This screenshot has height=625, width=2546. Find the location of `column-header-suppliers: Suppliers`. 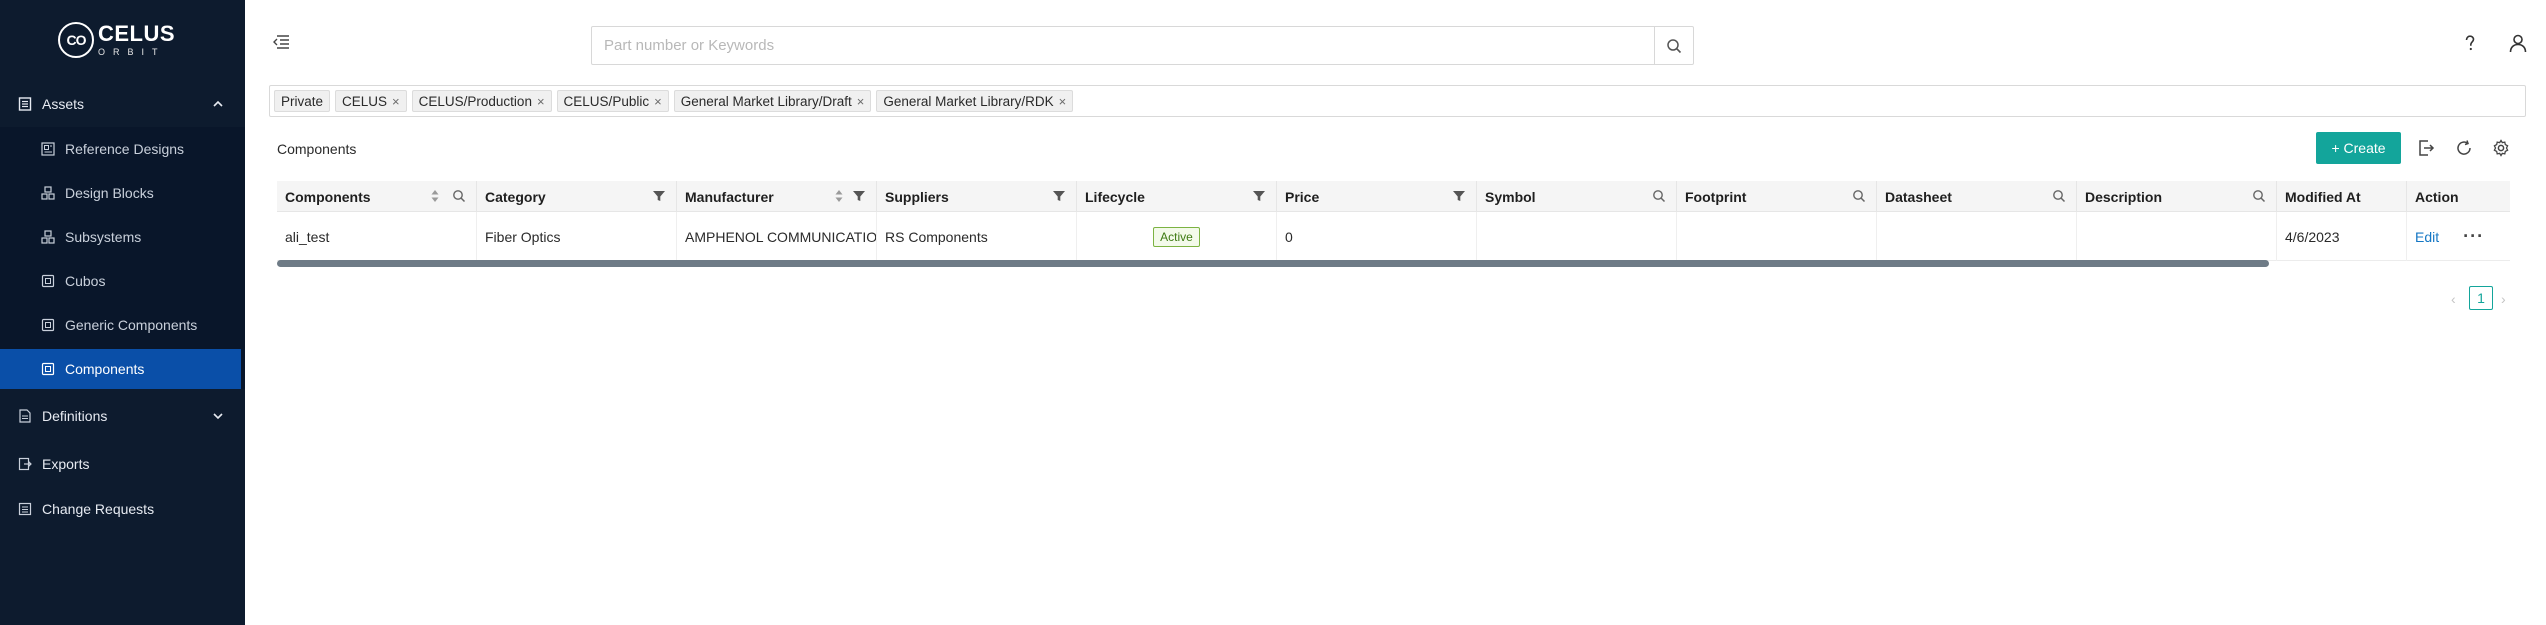

column-header-suppliers: Suppliers is located at coordinates (977, 196).